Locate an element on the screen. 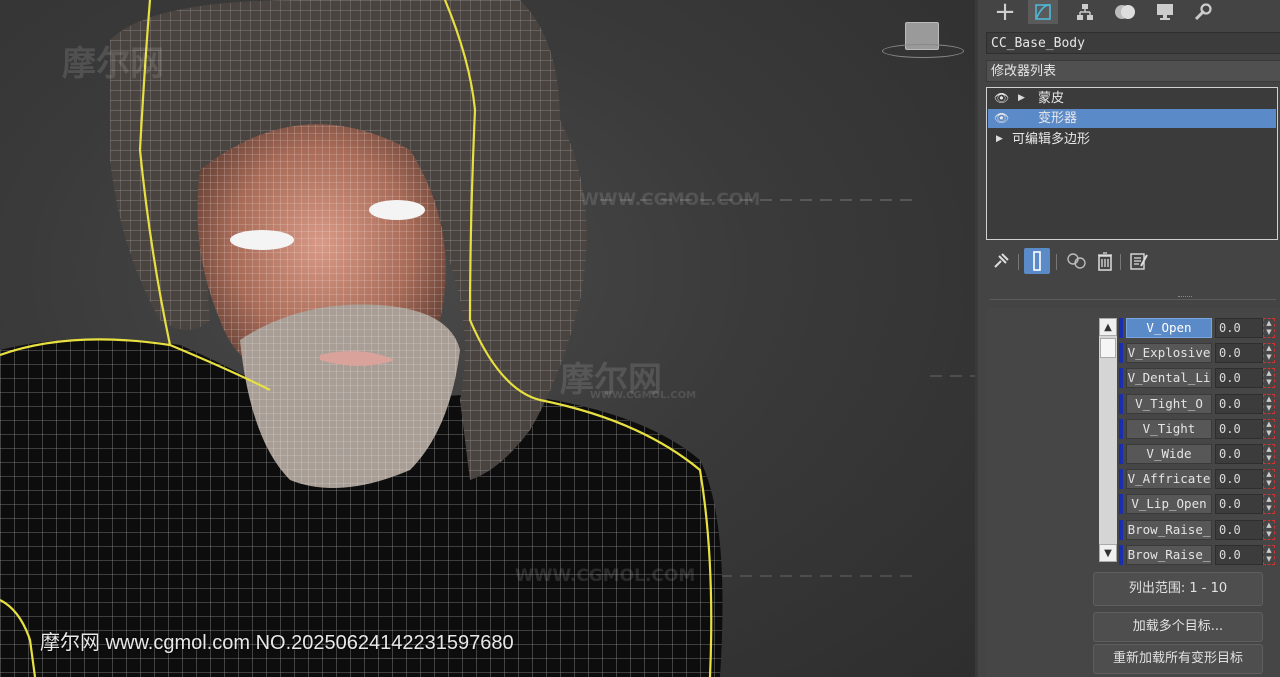  morph-channel-row: V_Dental_Li 0.0 ▲ ▼ is located at coordinates (1197, 377).